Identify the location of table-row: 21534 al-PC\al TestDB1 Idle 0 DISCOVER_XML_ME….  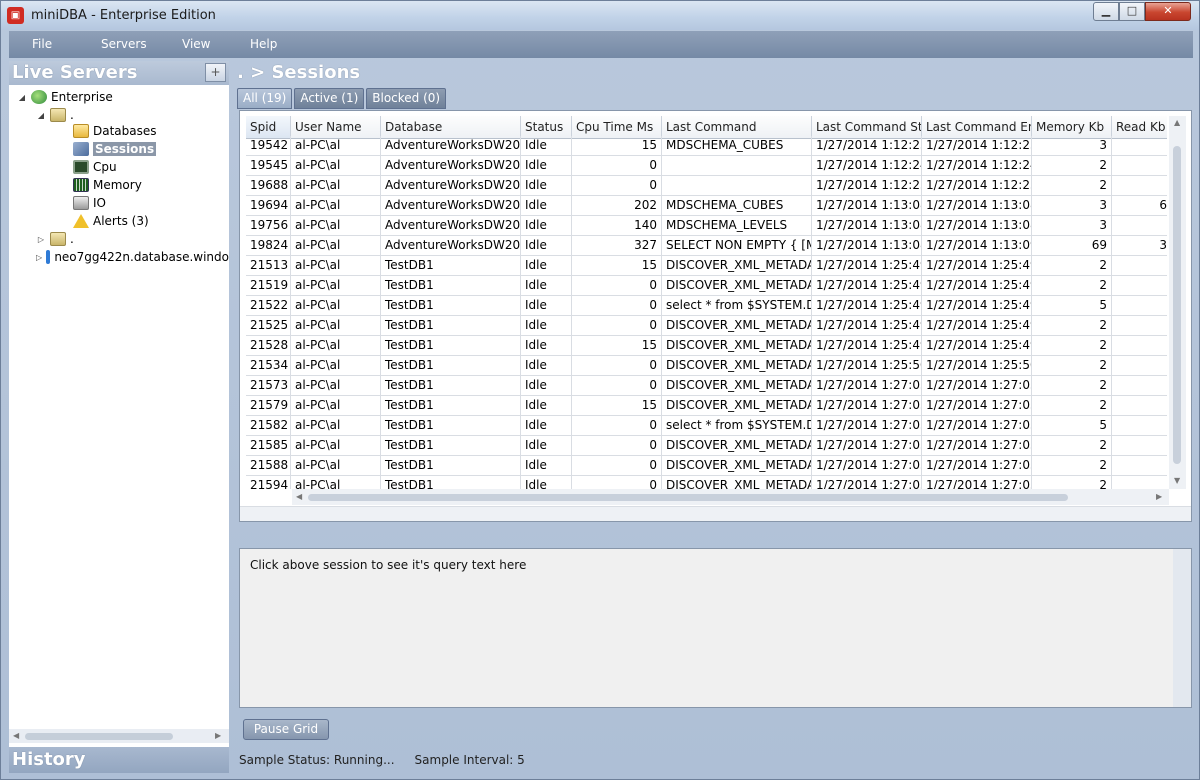
(706, 366).